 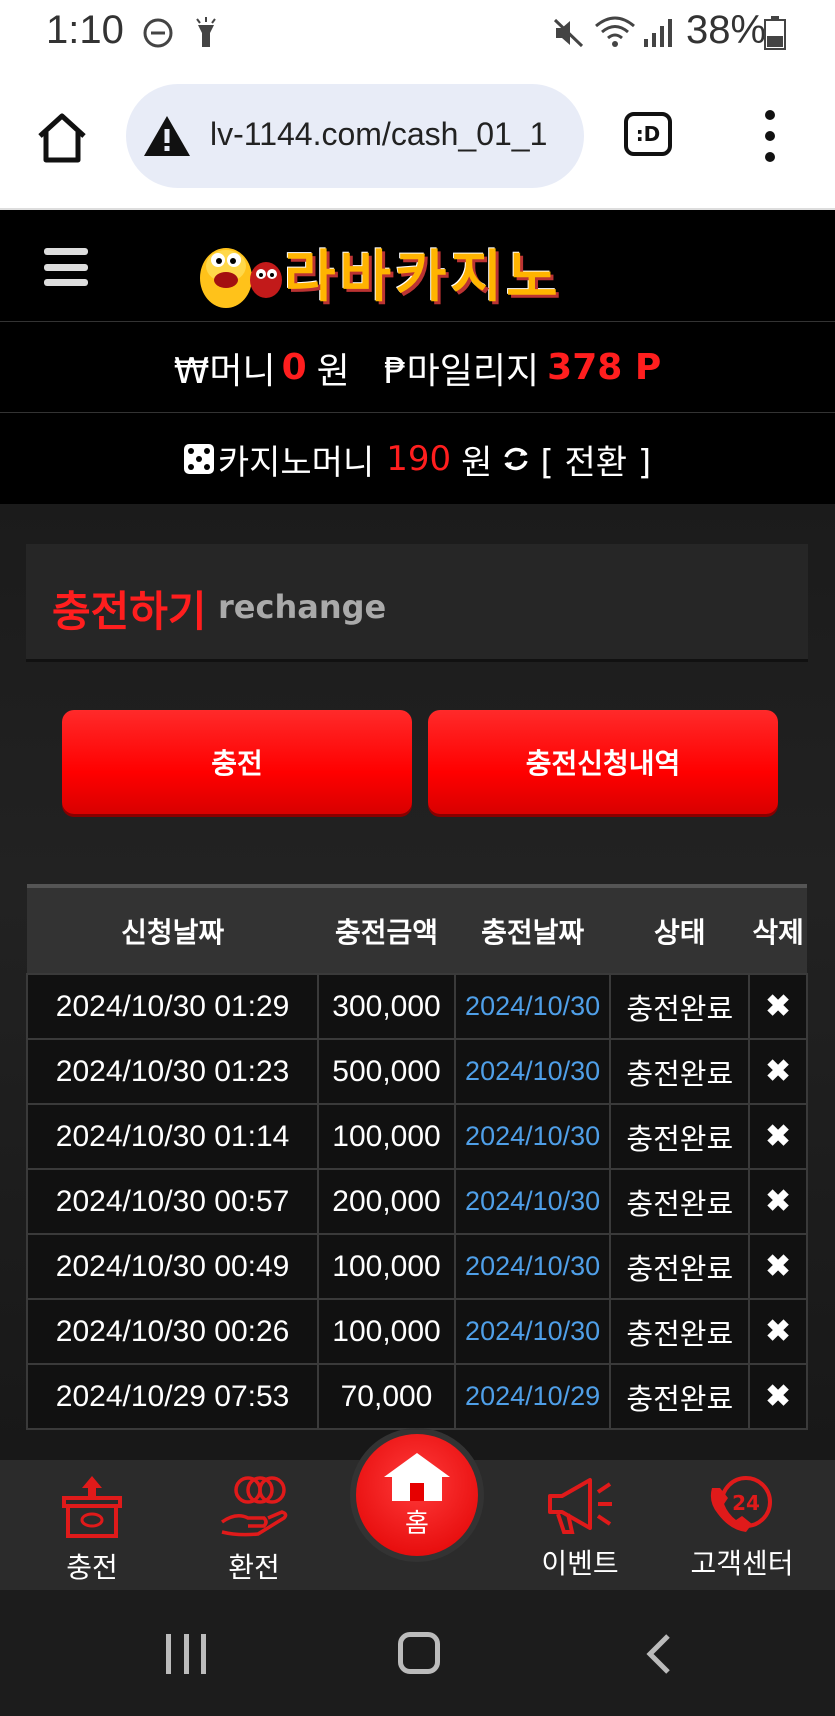 What do you see at coordinates (417, 603) in the screenshot?
I see `section-header: 충전하기 rechange` at bounding box center [417, 603].